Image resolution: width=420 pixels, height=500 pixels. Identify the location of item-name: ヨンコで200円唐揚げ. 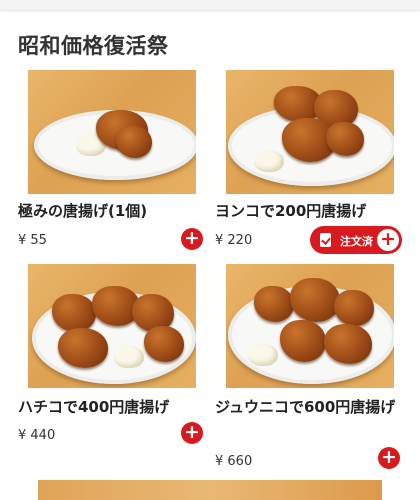
(291, 211).